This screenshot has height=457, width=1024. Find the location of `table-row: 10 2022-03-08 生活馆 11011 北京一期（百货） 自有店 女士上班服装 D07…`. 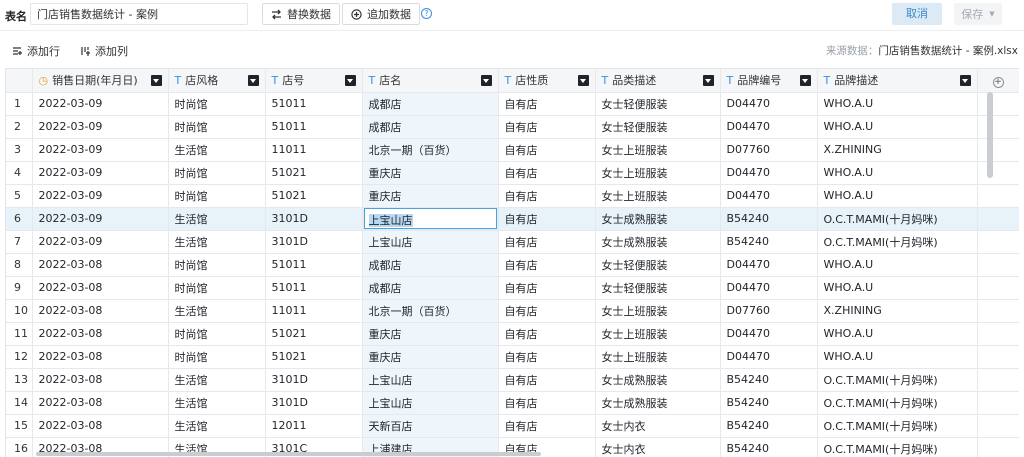

table-row: 10 2022-03-08 生活馆 11011 北京一期（百货） 自有店 女士上班服装 D07… is located at coordinates (512, 311).